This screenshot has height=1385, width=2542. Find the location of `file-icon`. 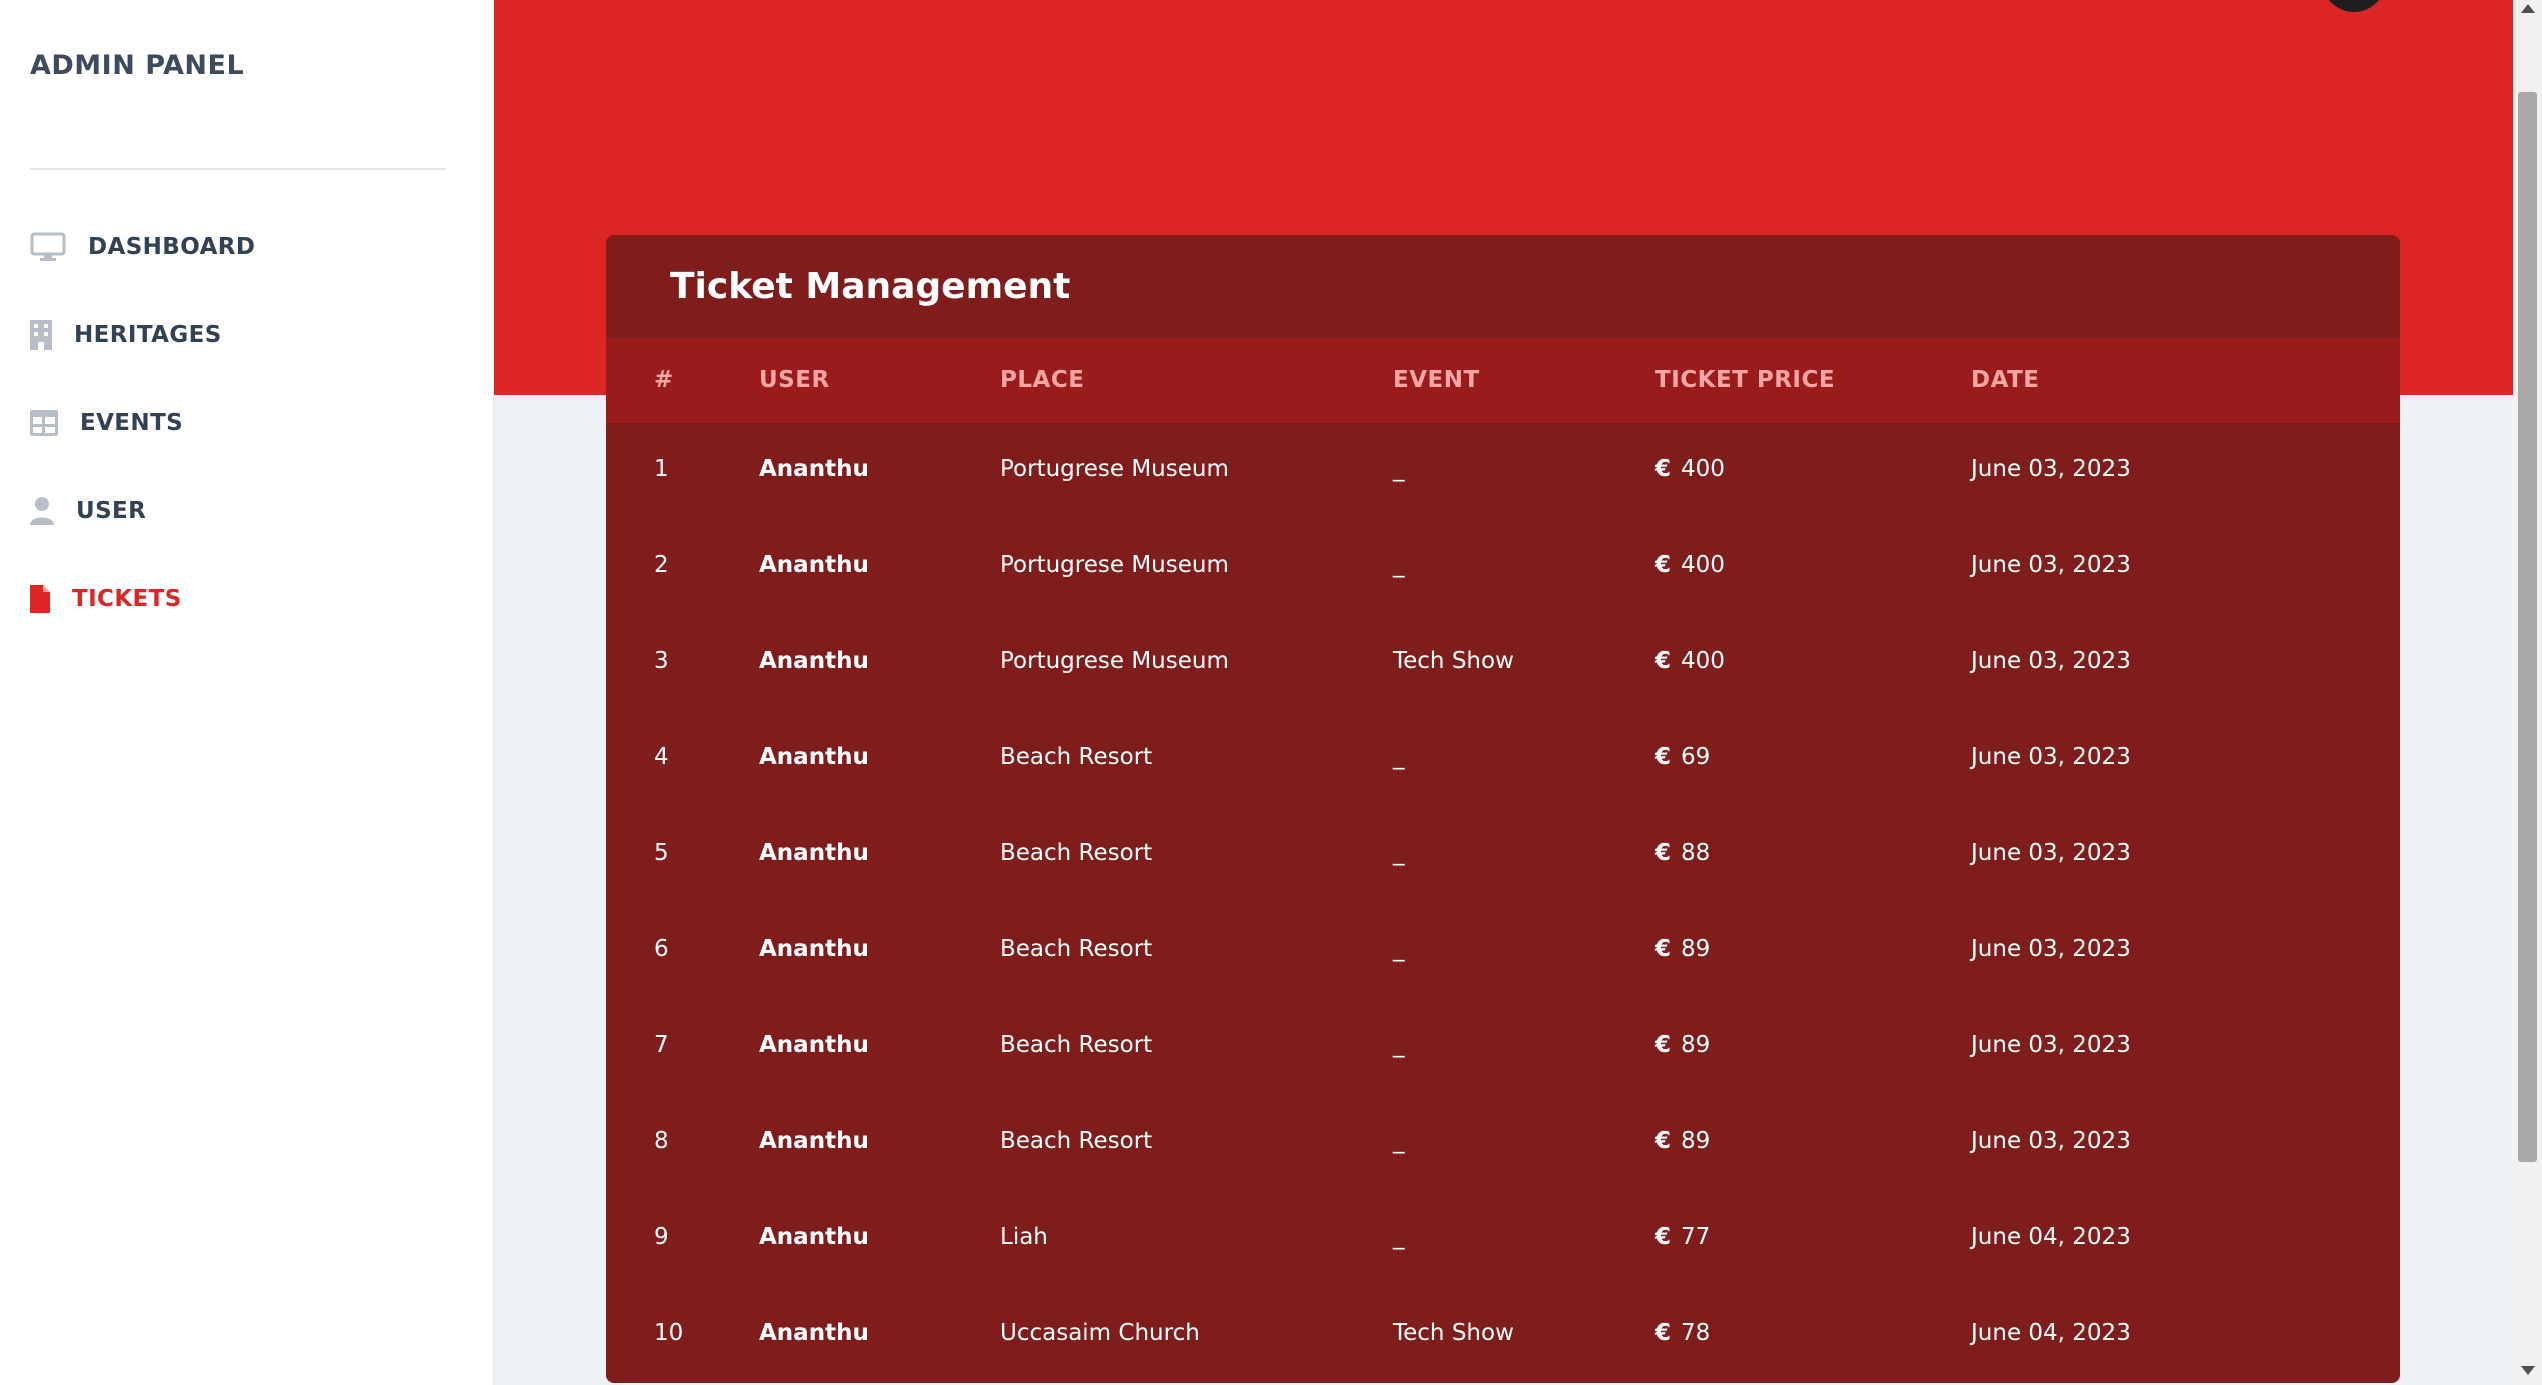

file-icon is located at coordinates (40, 599).